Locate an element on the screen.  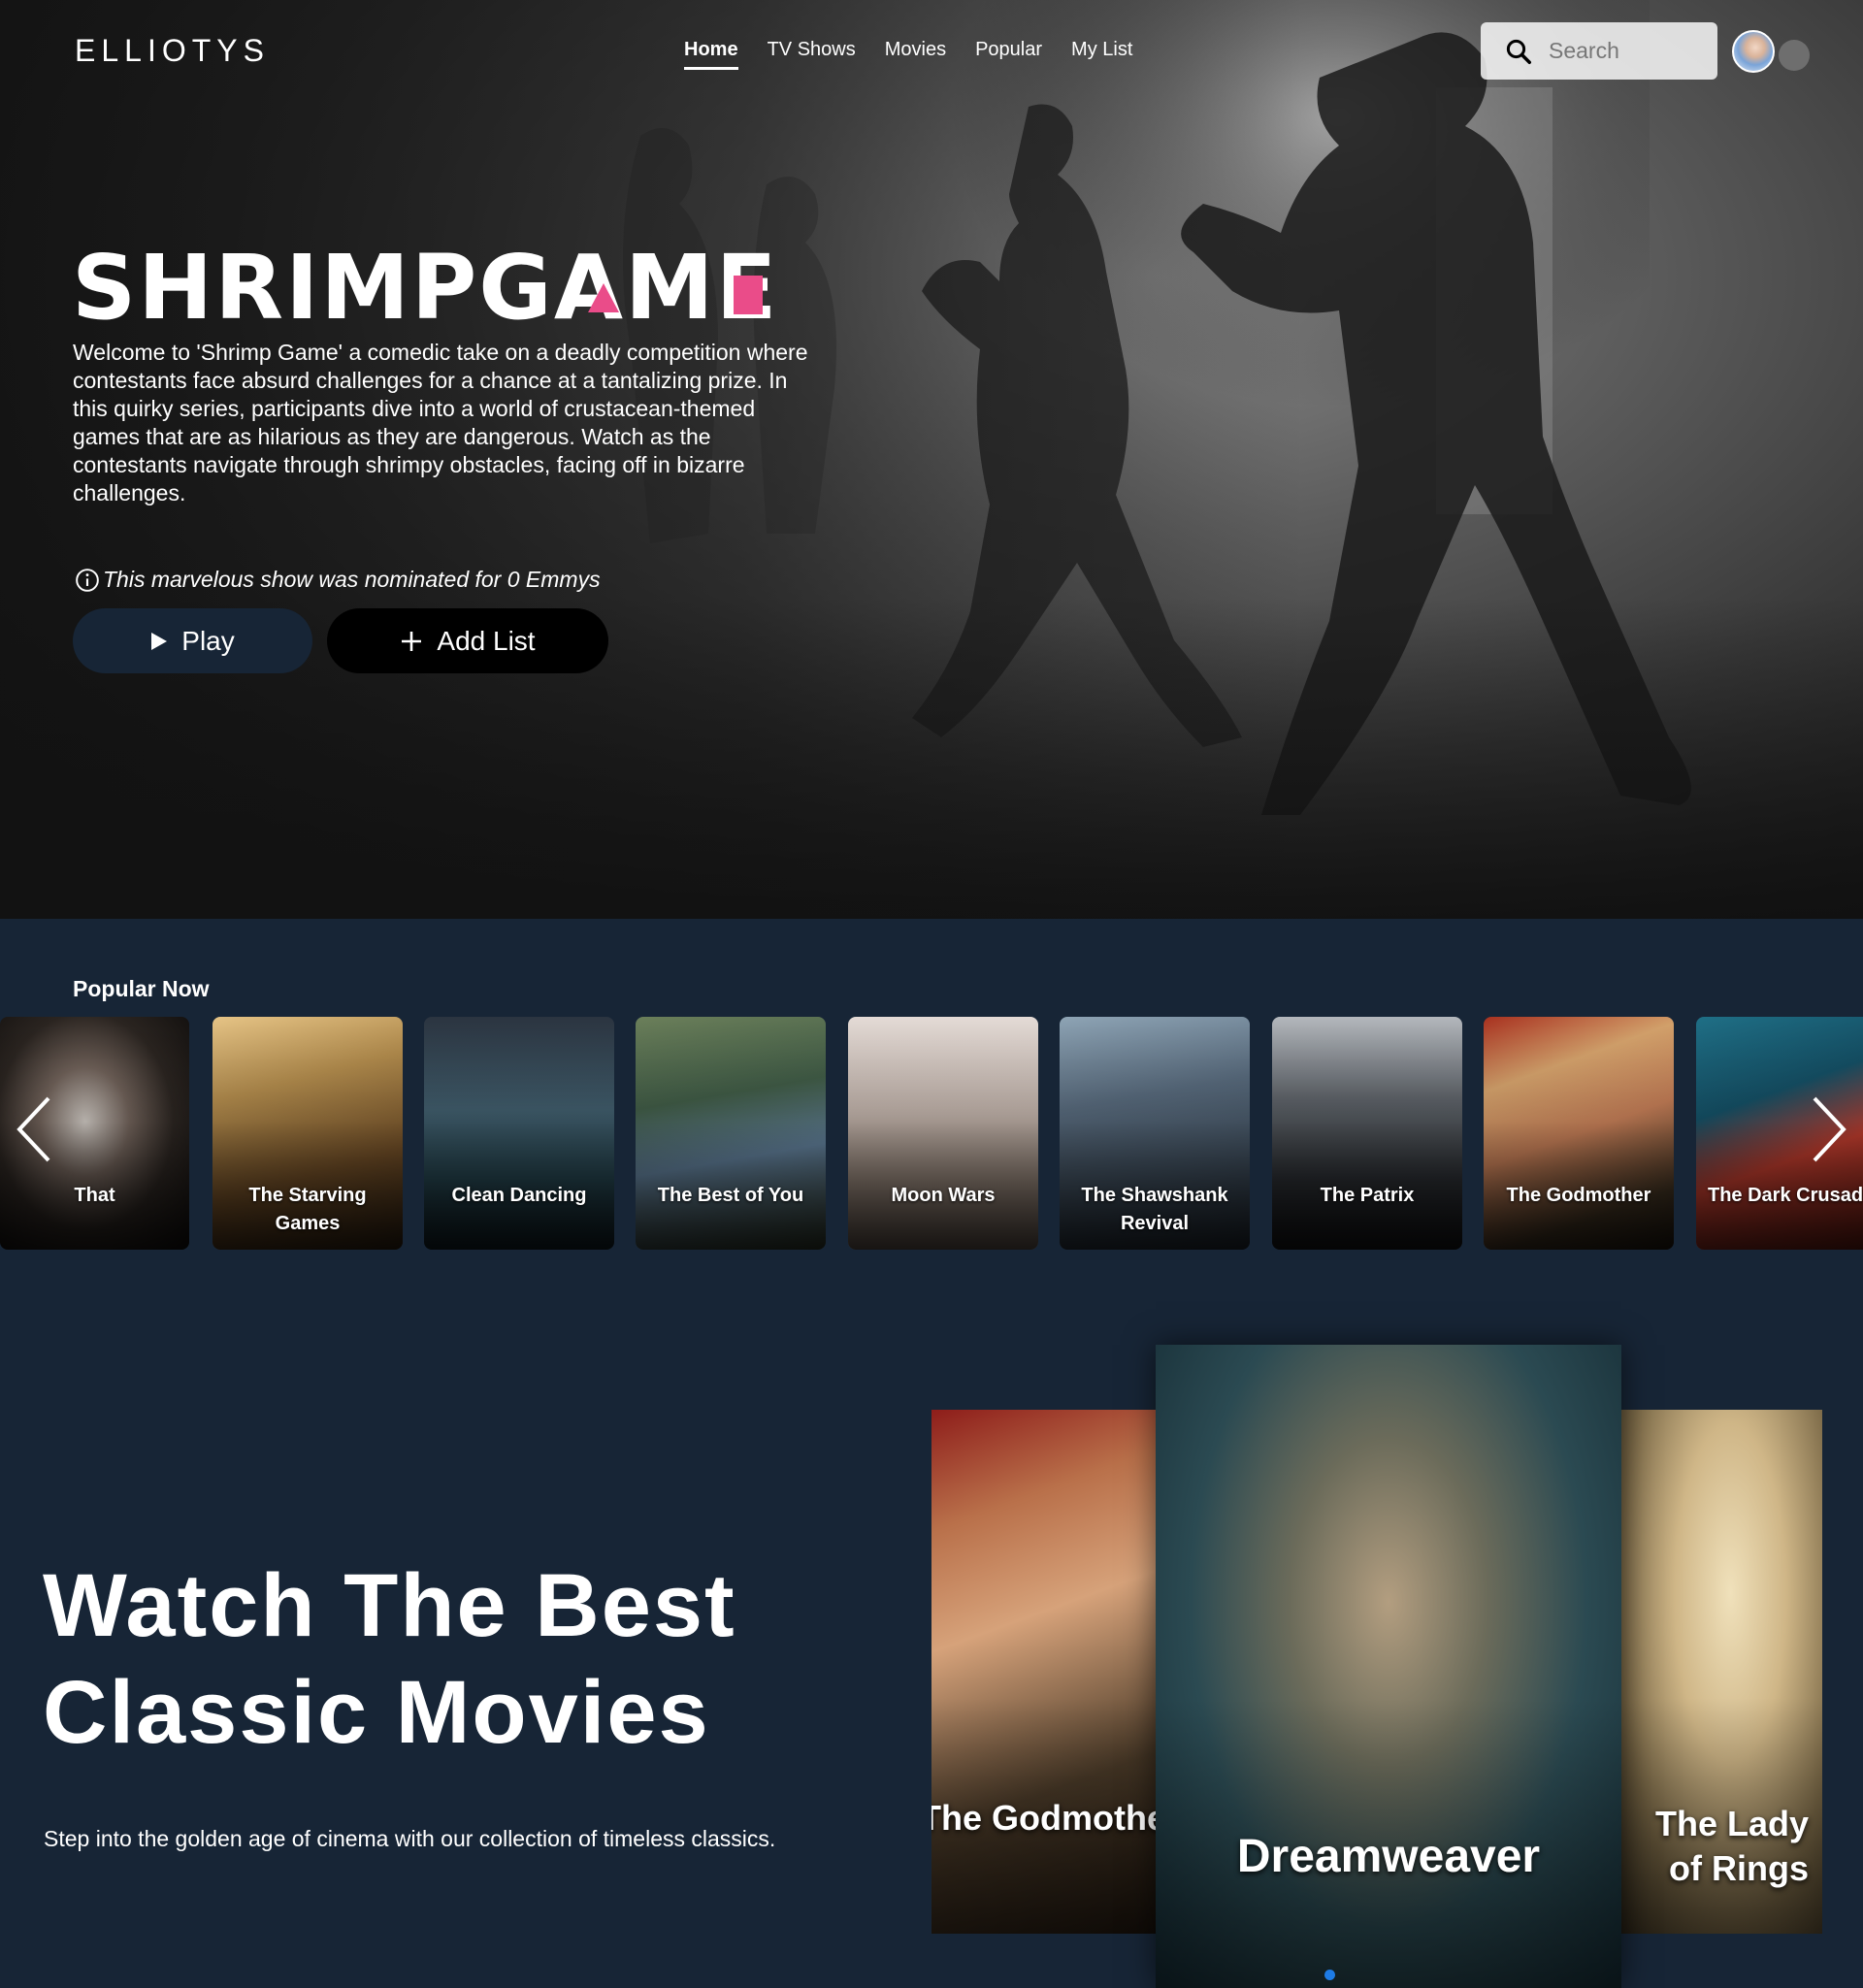
nav-links: Home TV Shows Movies Popular My List is located at coordinates (922, 54).